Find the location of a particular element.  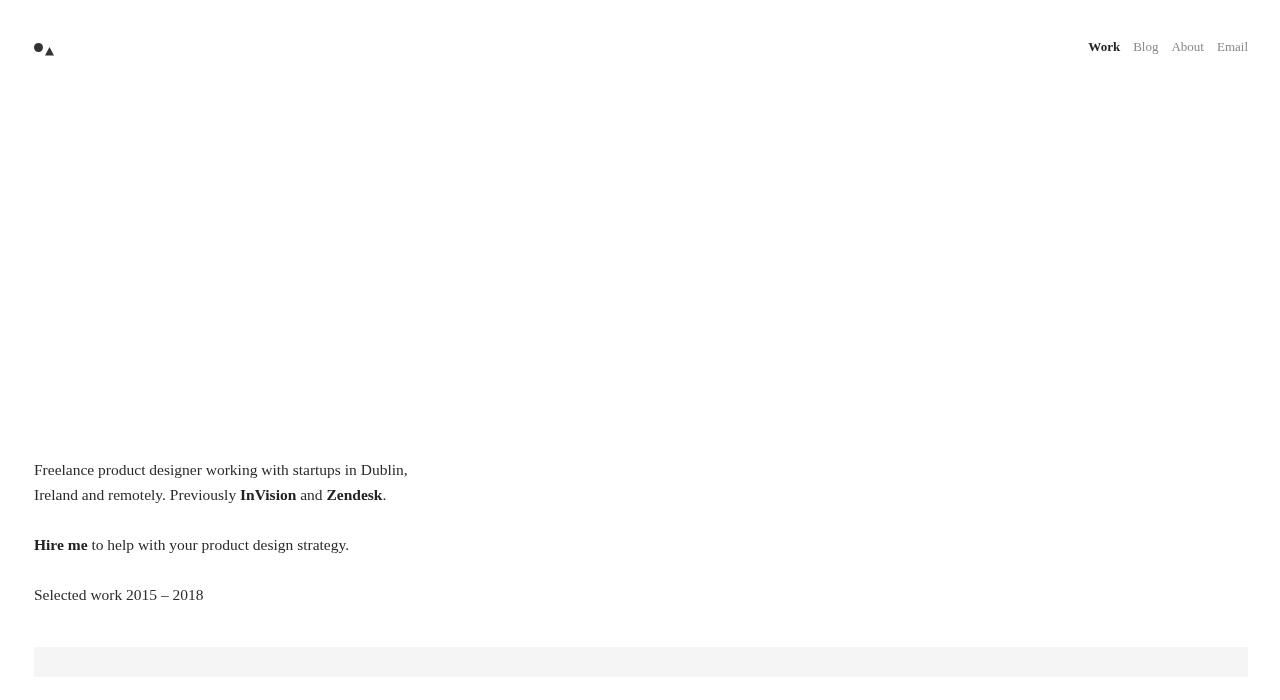

nav-link: Blog is located at coordinates (1146, 47).